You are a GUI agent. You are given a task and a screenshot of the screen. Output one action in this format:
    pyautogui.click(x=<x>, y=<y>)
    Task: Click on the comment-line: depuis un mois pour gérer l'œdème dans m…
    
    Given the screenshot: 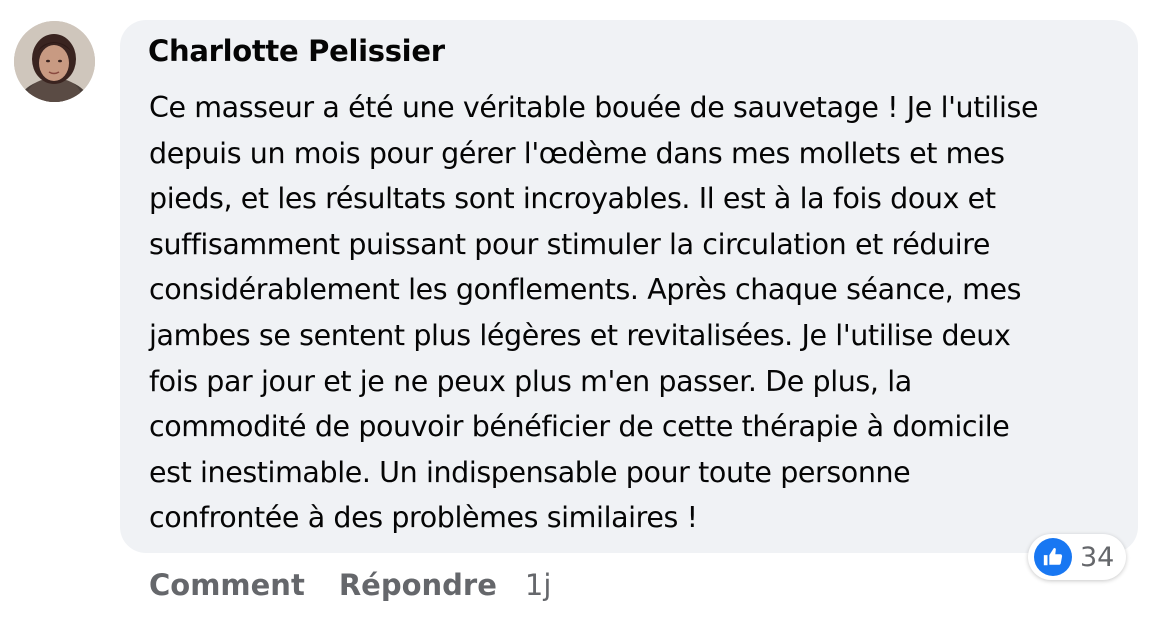 What is the action you would take?
    pyautogui.click(x=577, y=153)
    